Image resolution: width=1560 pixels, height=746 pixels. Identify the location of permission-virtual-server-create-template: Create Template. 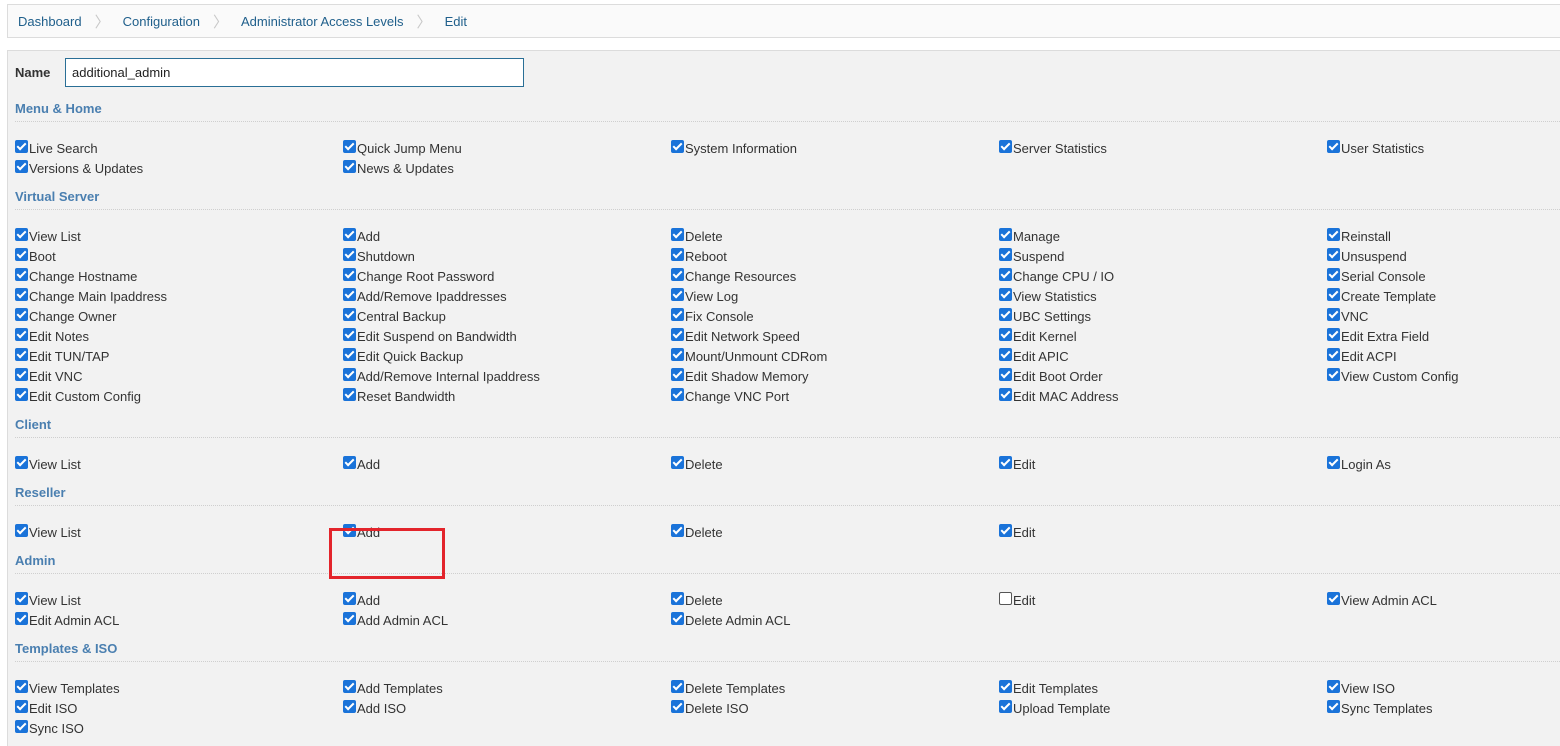
(1381, 296).